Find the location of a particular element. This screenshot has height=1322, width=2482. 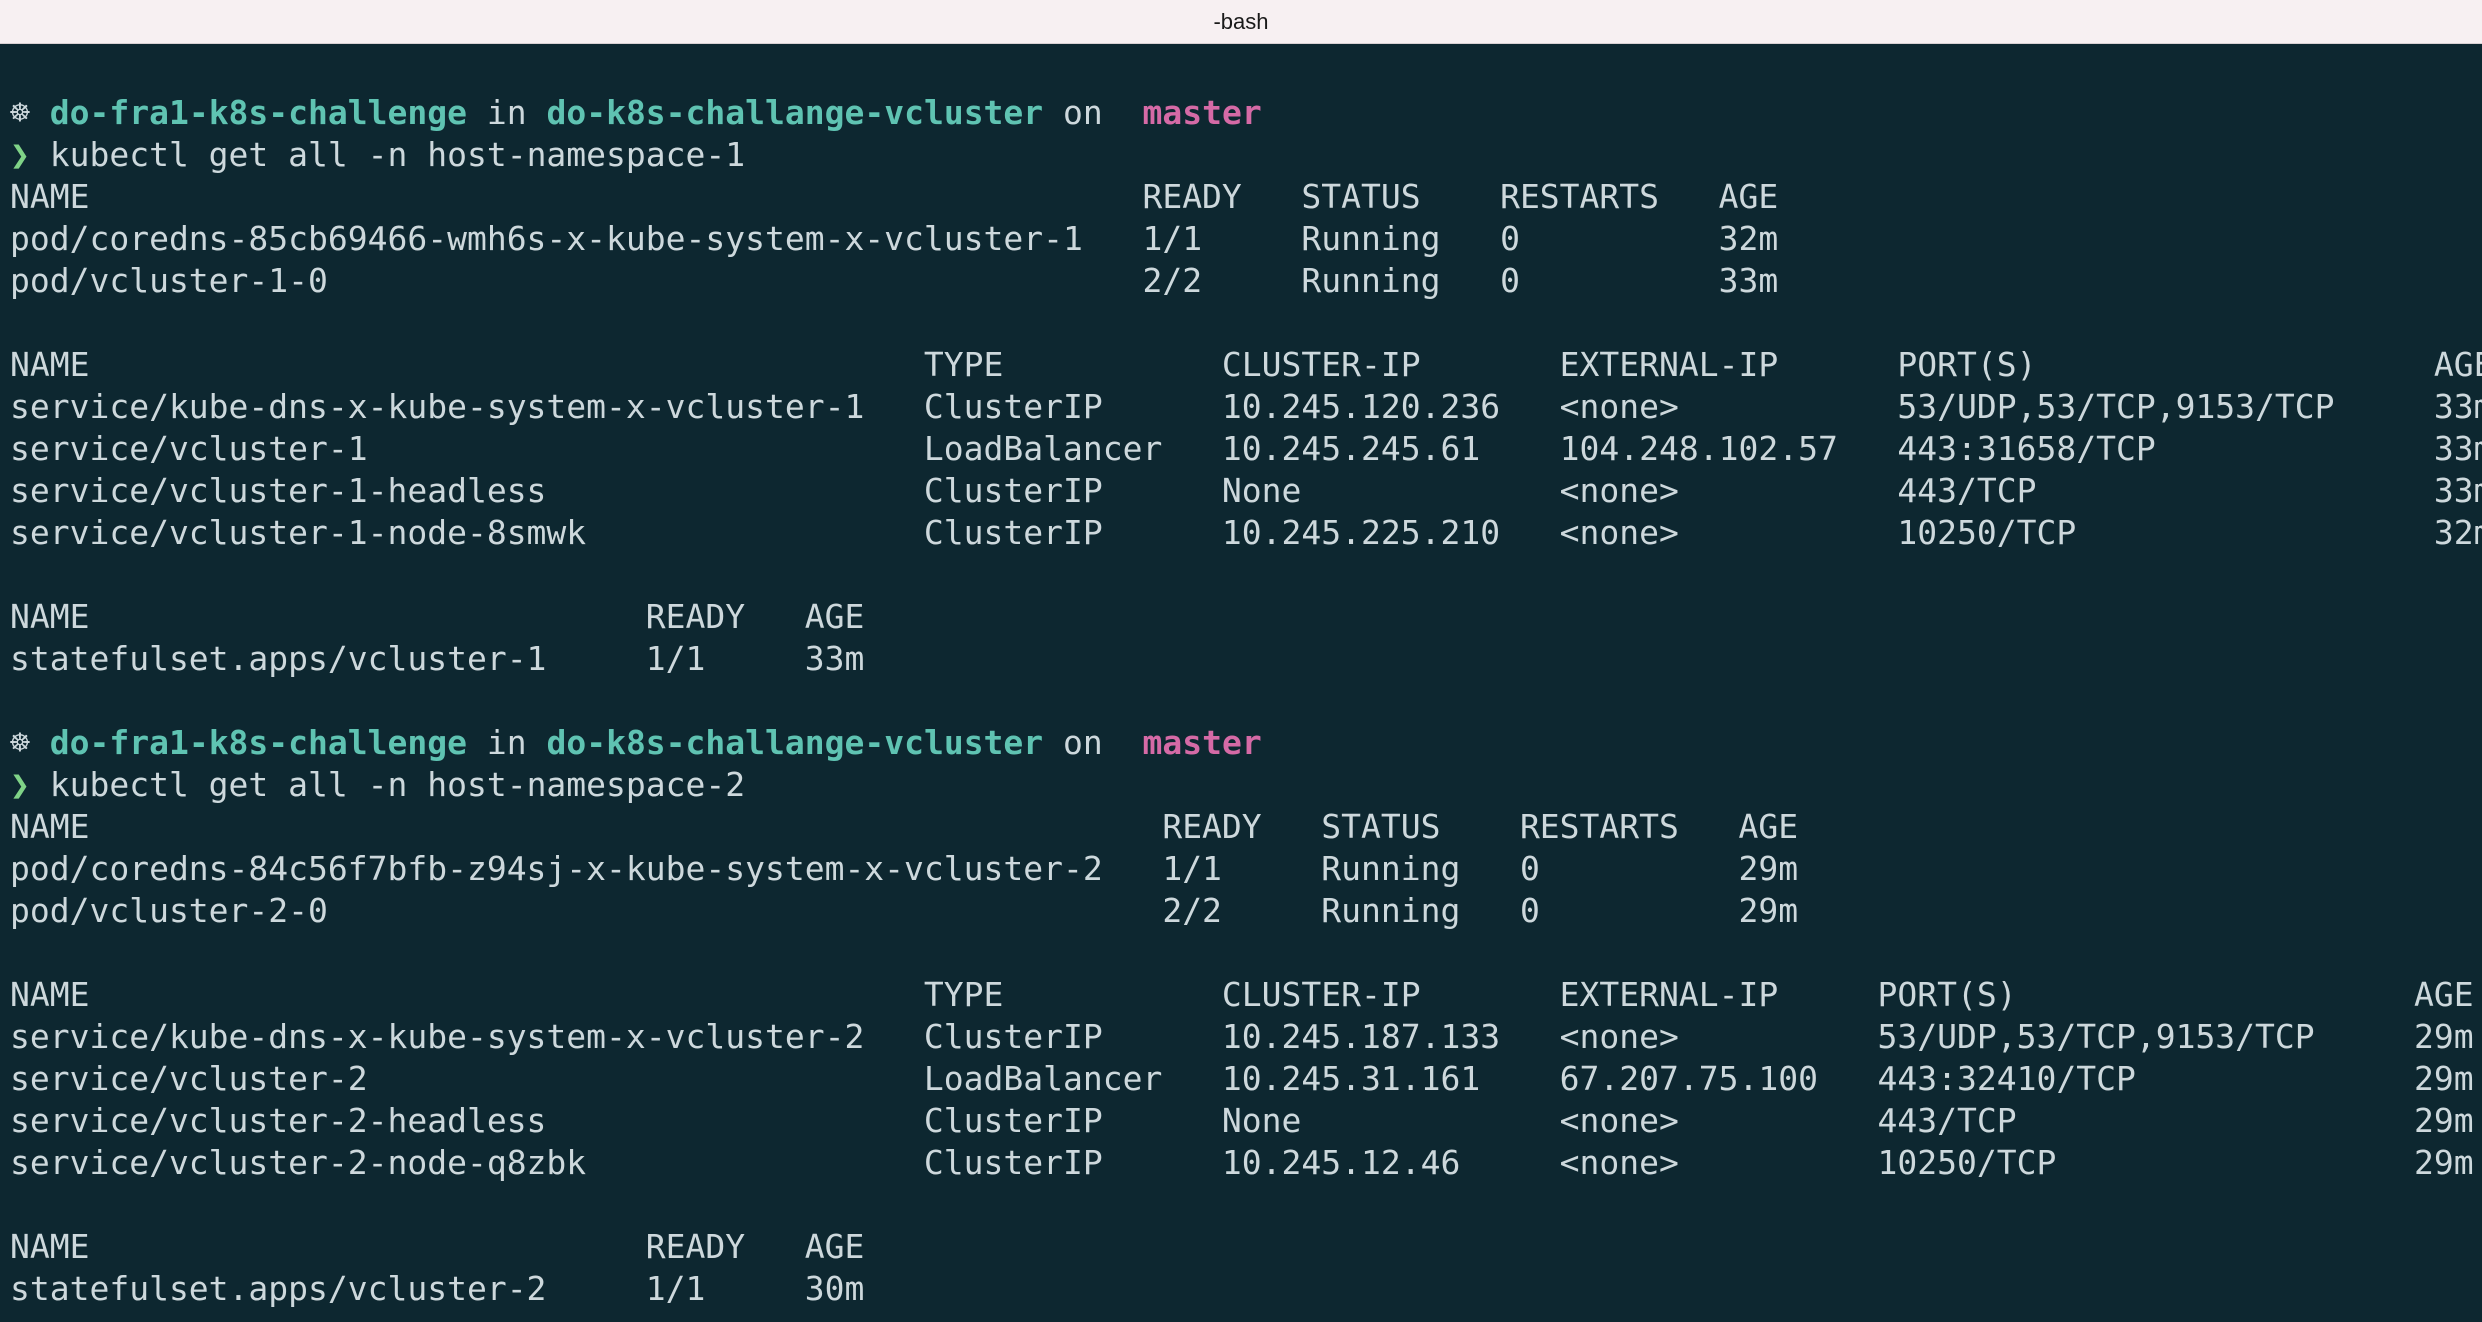

command-line: ❯ kubectl get all -n host-namespace-2 is located at coordinates (1245, 785).